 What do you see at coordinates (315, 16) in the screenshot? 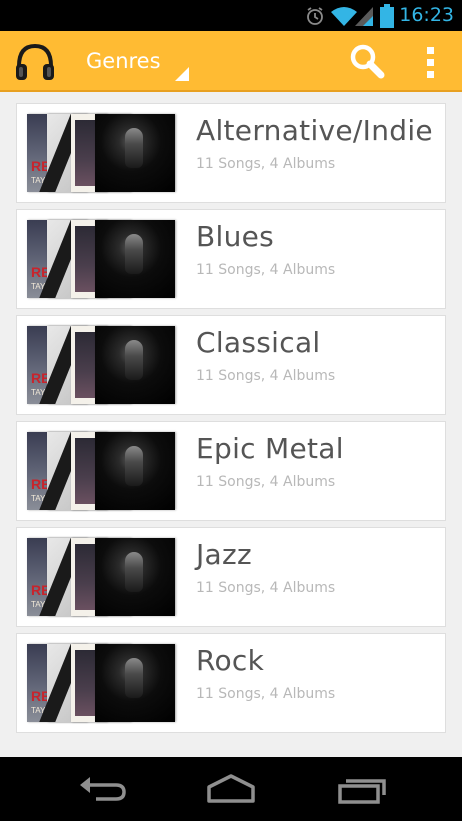
I see `alarm-icon` at bounding box center [315, 16].